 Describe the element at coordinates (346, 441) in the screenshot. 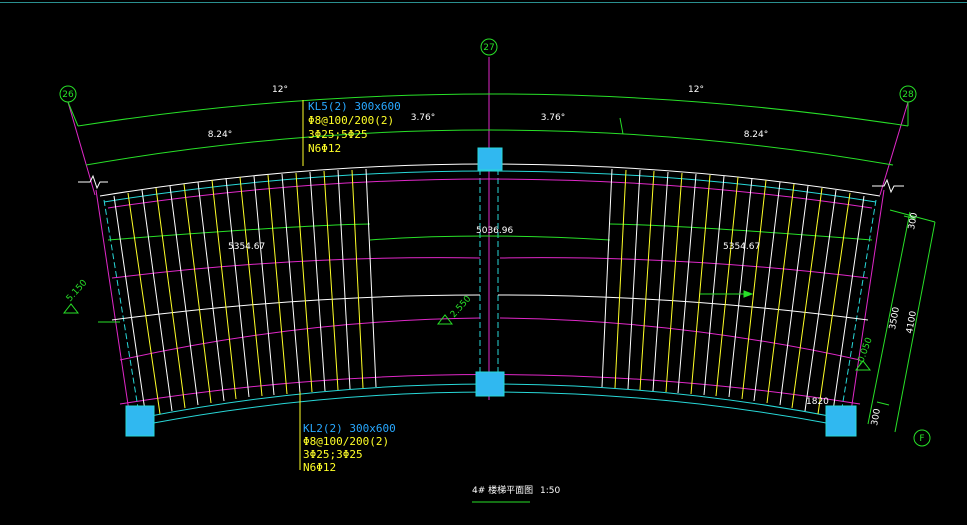

I see `beam-bottom-stirrup: Φ8@100/200(2)` at that location.